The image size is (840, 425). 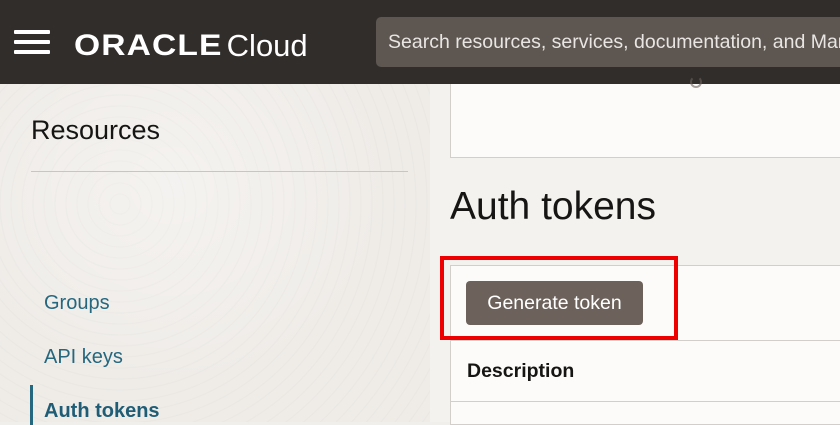 I want to click on logo-brand: ORACLE, so click(x=148, y=45).